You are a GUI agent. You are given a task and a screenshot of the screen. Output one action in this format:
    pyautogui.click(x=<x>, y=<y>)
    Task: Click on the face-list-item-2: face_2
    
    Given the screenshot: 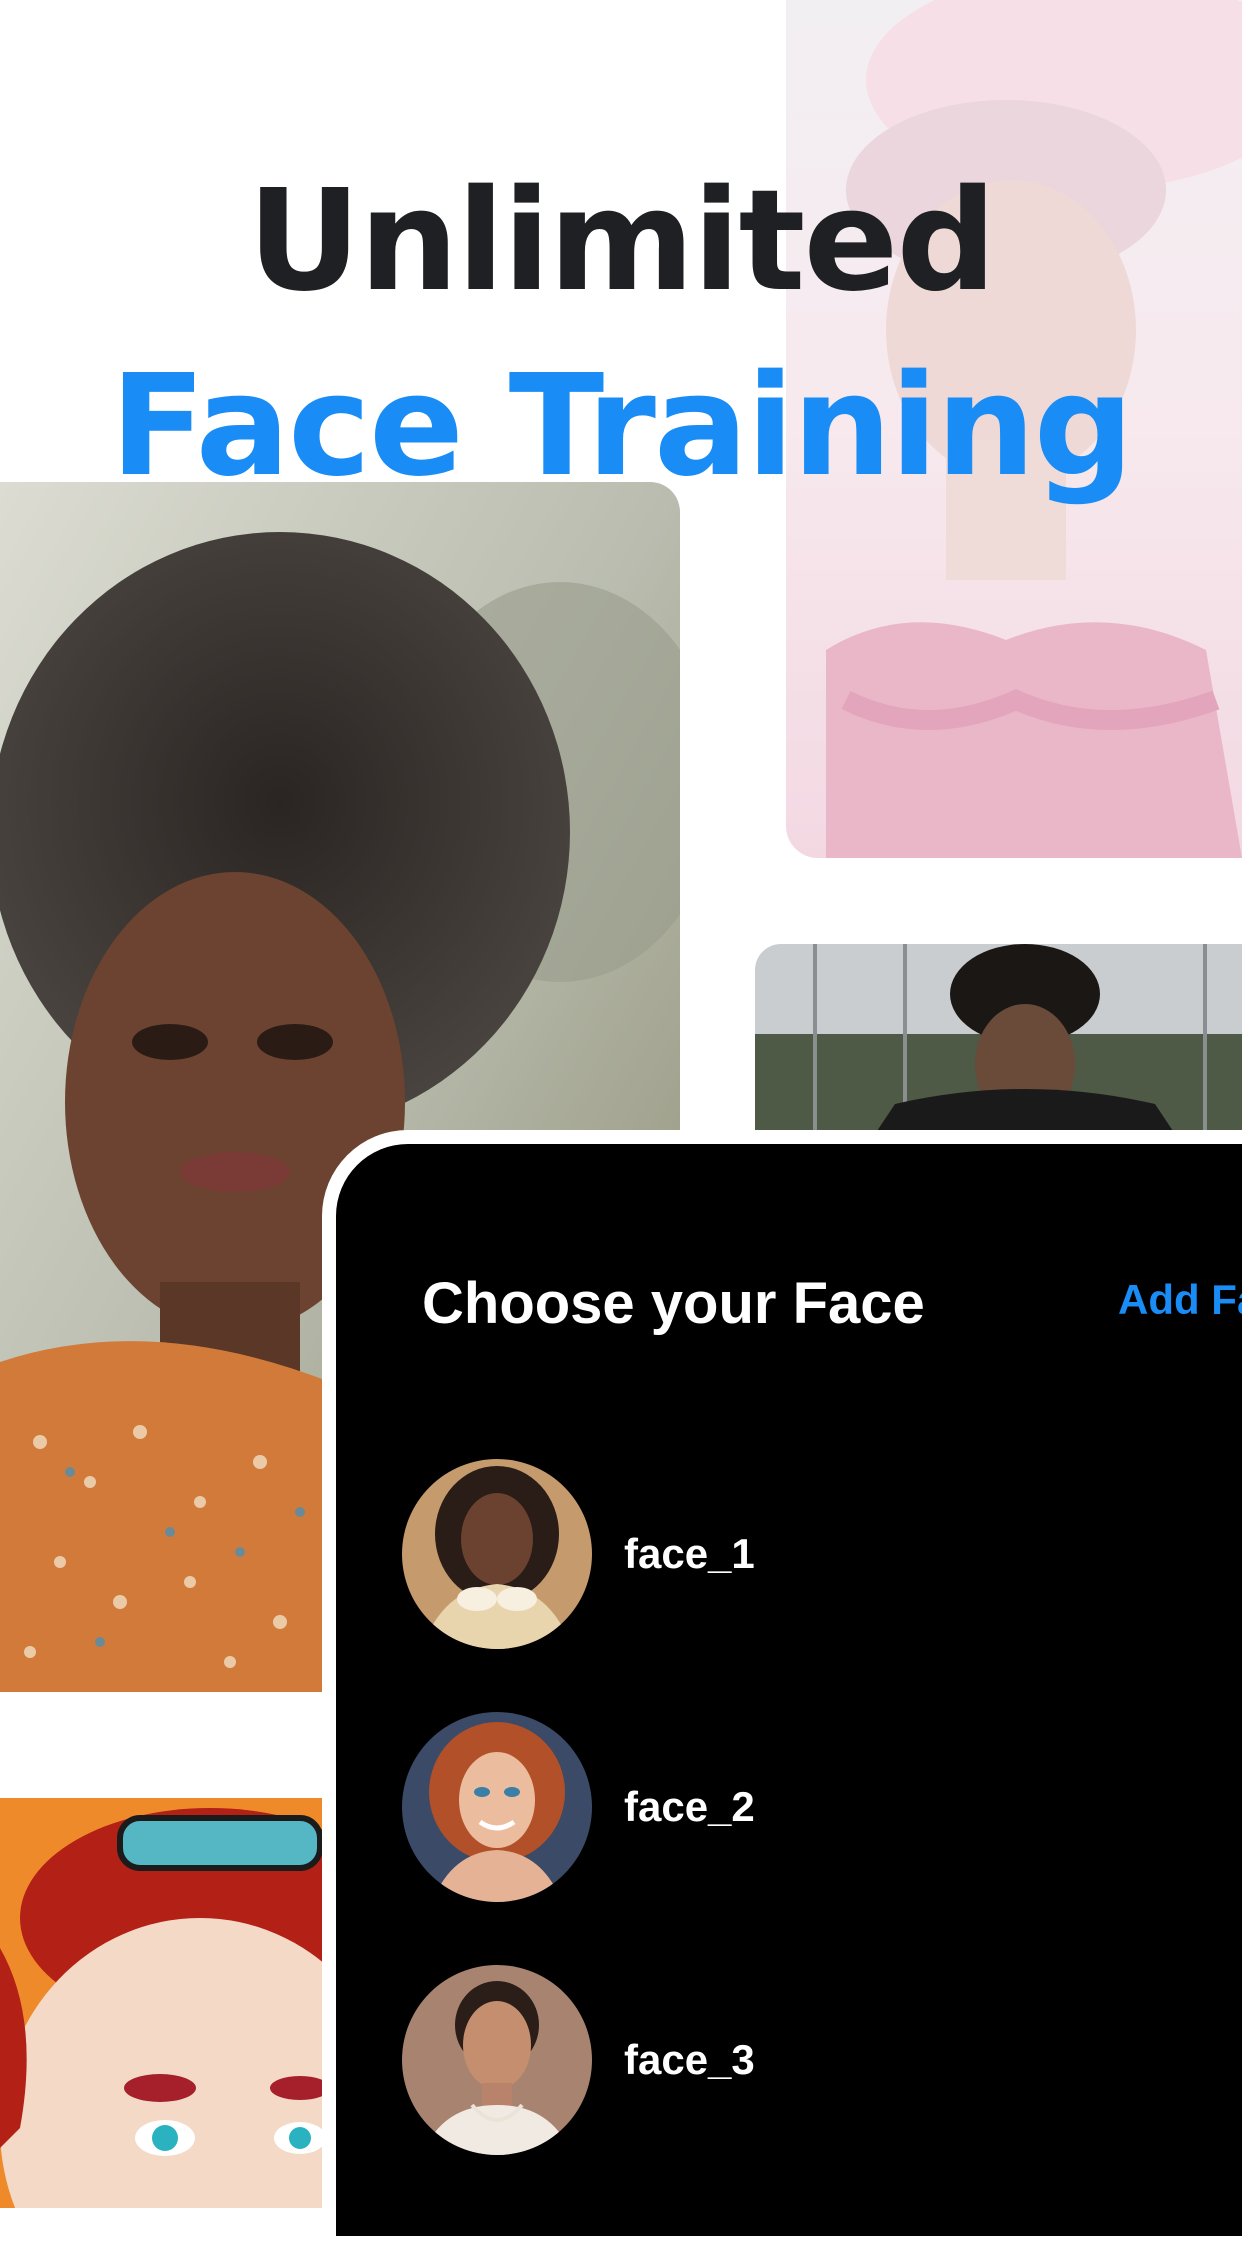 What is the action you would take?
    pyautogui.click(x=752, y=1807)
    